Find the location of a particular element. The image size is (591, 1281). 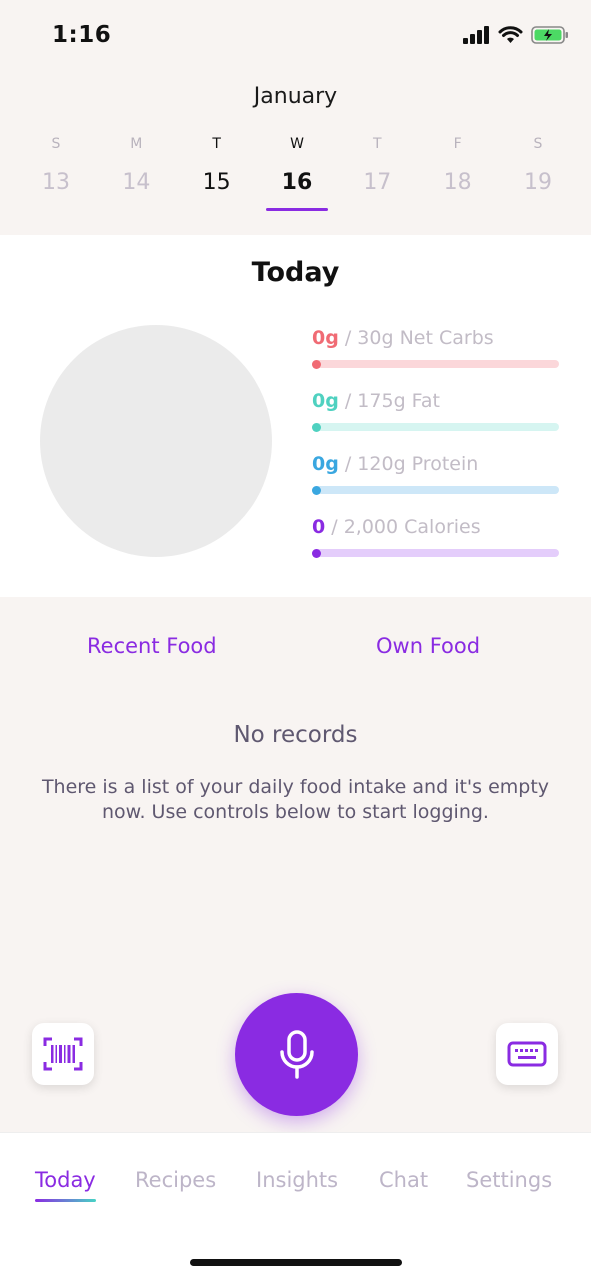

recent-food-tab: Recent Food is located at coordinates (152, 646).